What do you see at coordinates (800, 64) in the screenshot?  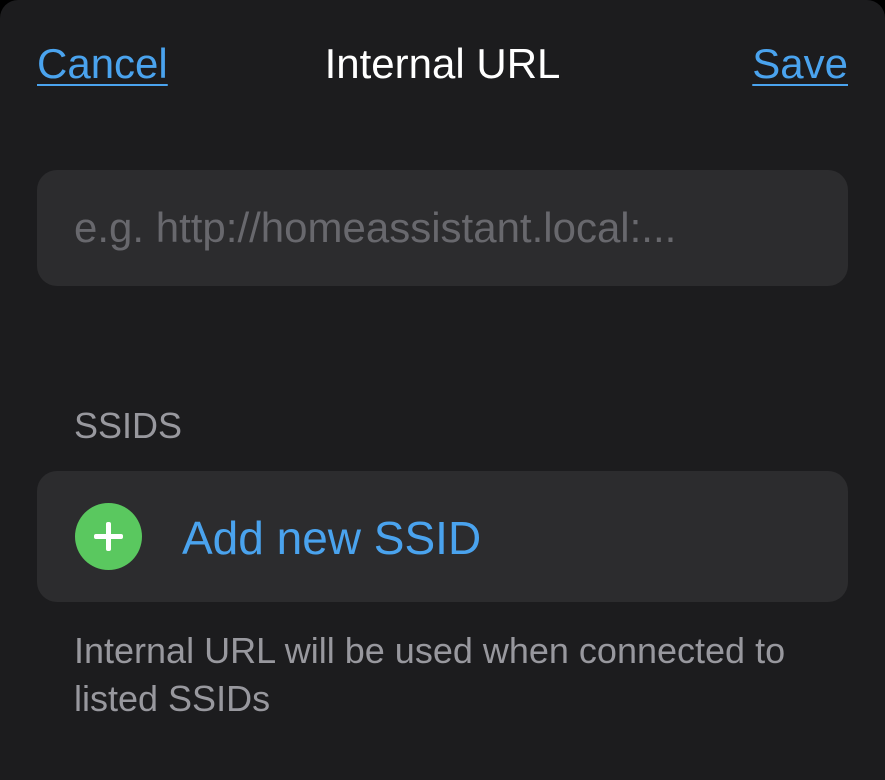 I see `save-button: Save` at bounding box center [800, 64].